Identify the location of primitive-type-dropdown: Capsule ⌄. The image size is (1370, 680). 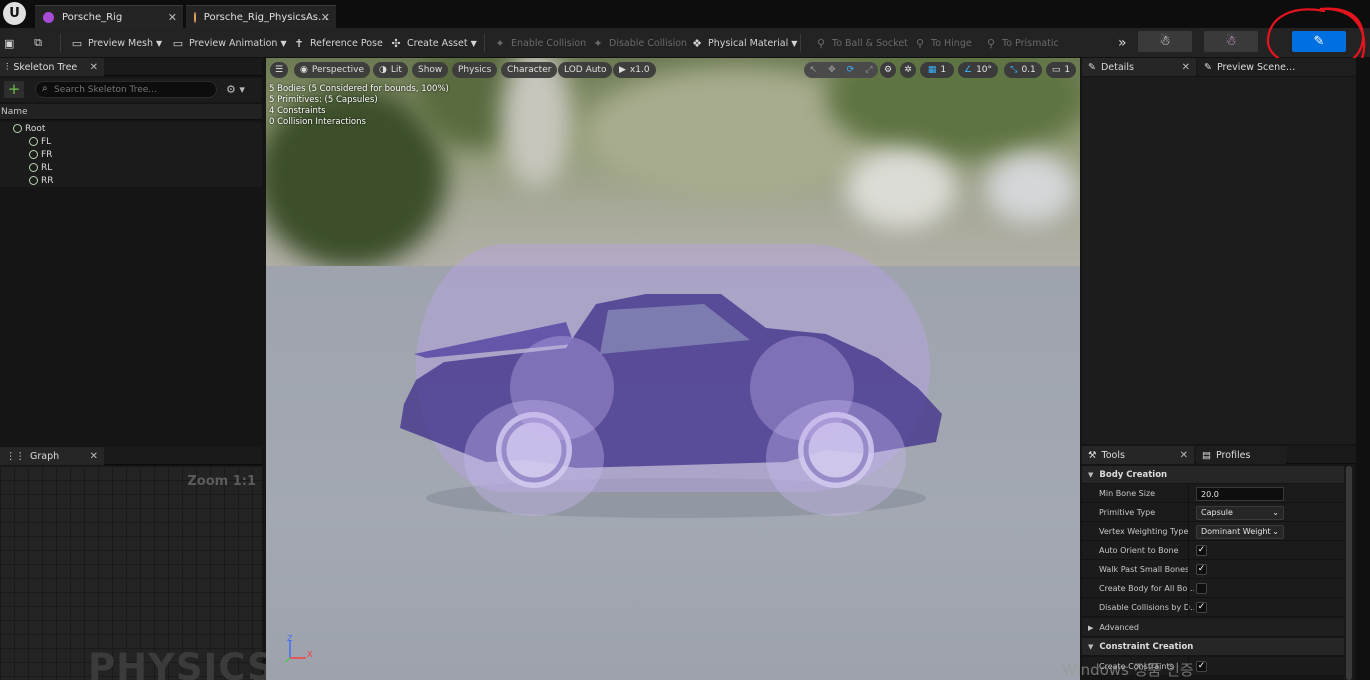
(1240, 513).